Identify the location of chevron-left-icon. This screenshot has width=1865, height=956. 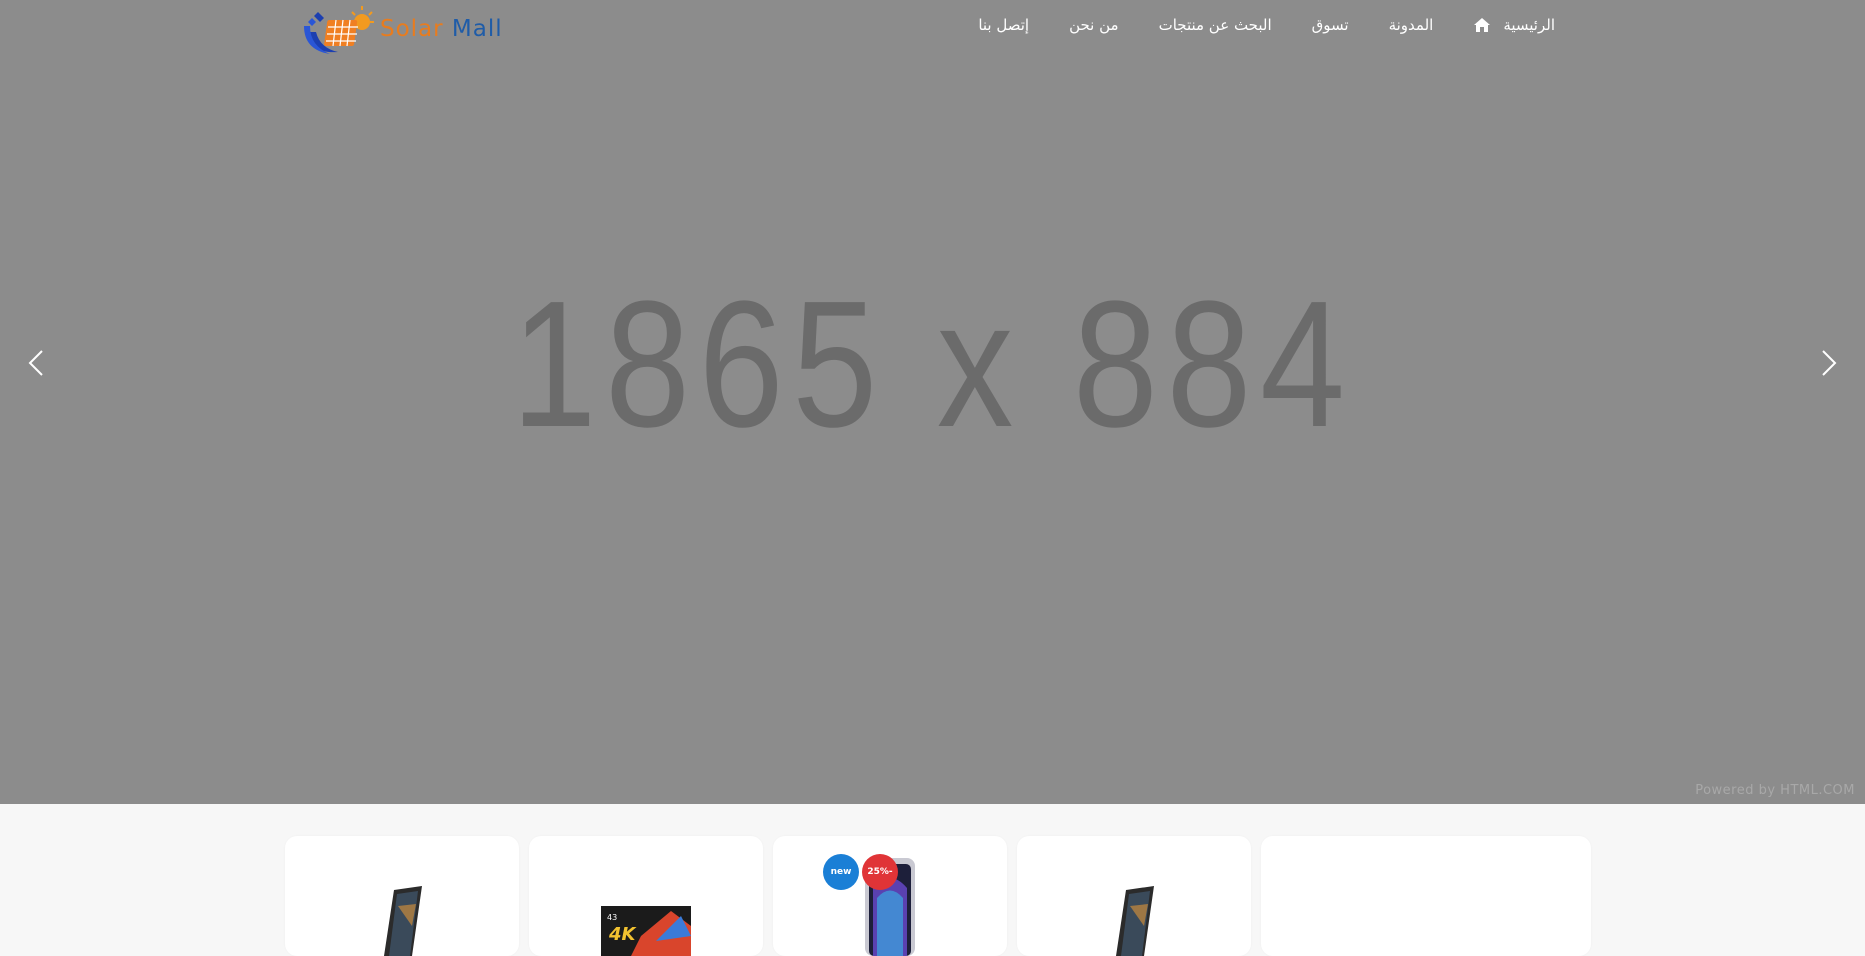
(35, 363).